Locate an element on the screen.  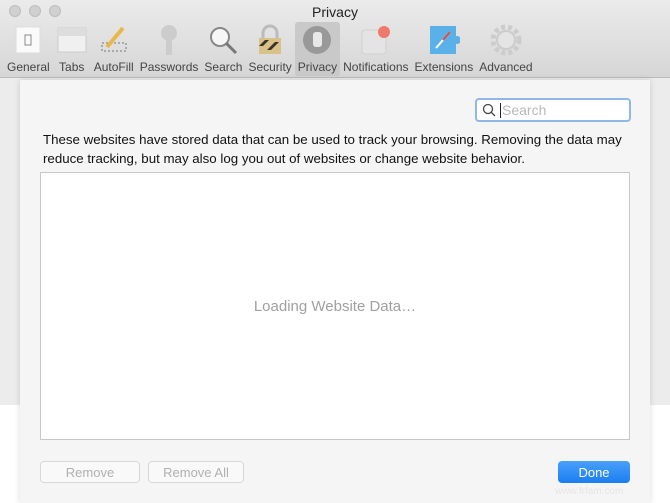
pencil-icon is located at coordinates (114, 40).